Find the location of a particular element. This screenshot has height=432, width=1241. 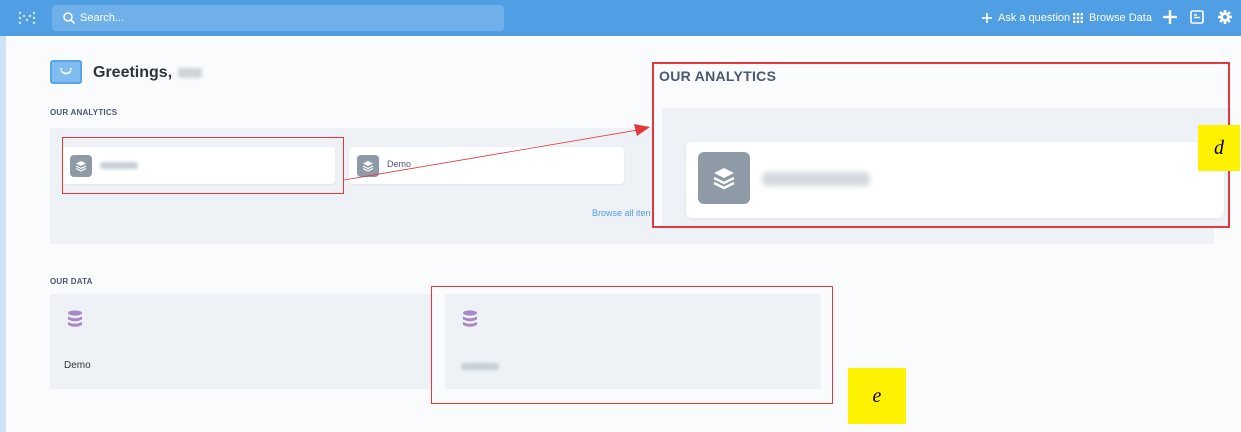

zoom-collection-card is located at coordinates (955, 180).